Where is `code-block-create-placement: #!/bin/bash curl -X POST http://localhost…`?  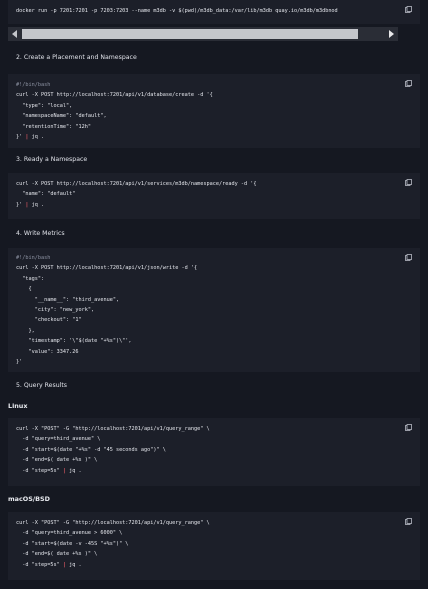
code-block-create-placement: #!/bin/bash curl -X POST http://localhost… is located at coordinates (214, 111).